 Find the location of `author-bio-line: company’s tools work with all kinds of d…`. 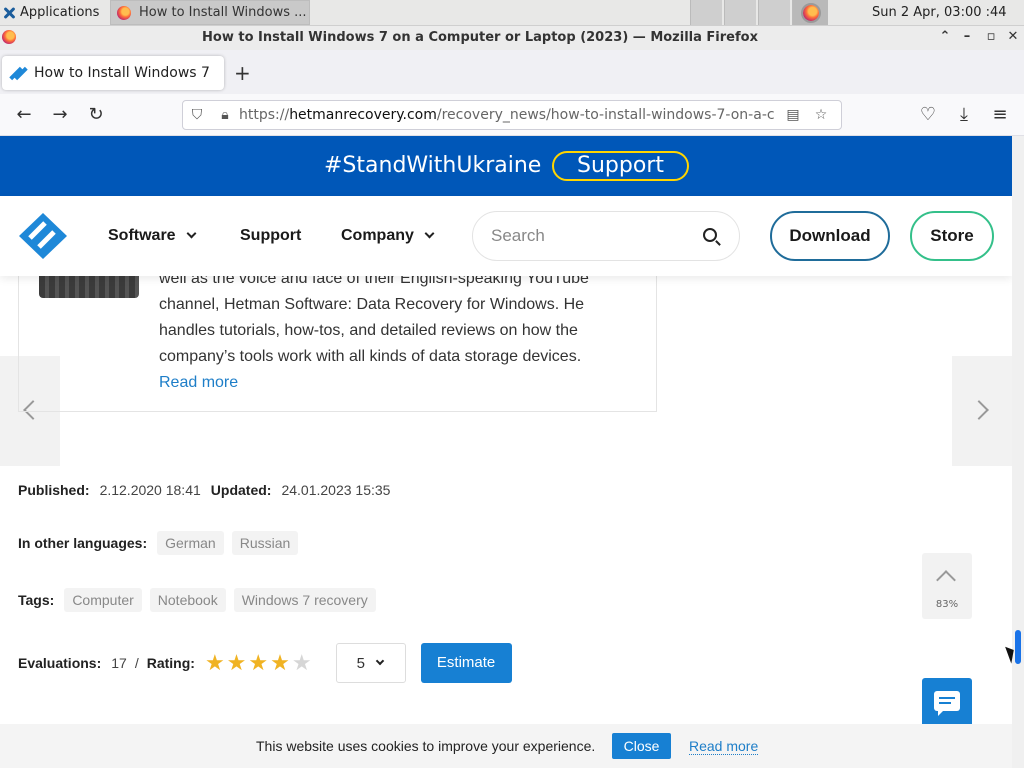

author-bio-line: company’s tools work with all kinds of d… is located at coordinates (370, 356).